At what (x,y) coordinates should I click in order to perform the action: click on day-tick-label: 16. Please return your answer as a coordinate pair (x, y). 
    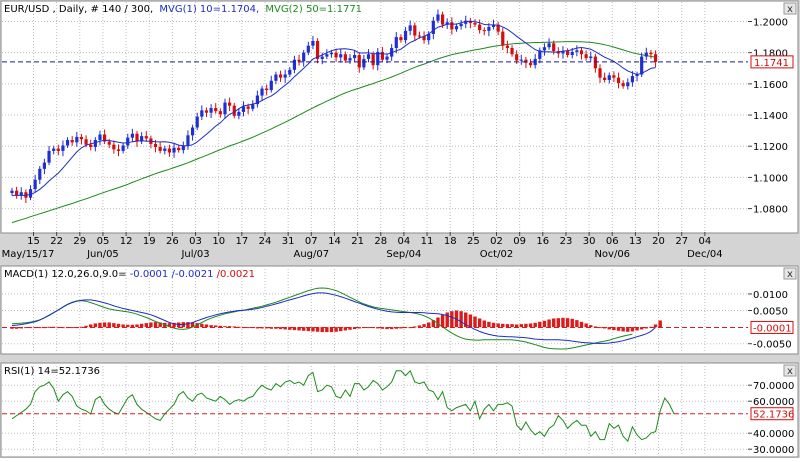
    Looking at the image, I should click on (542, 241).